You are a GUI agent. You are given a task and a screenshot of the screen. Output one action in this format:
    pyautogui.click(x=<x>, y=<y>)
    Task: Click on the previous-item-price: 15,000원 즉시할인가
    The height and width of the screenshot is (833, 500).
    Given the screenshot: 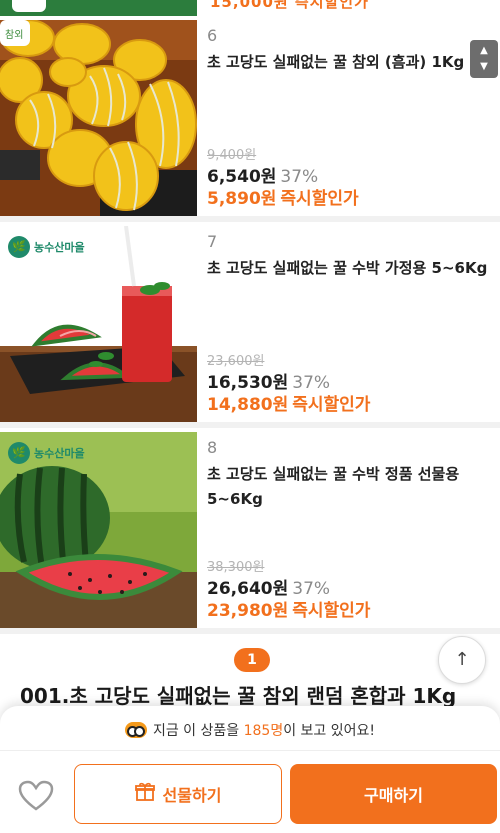 What is the action you would take?
    pyautogui.click(x=289, y=5)
    